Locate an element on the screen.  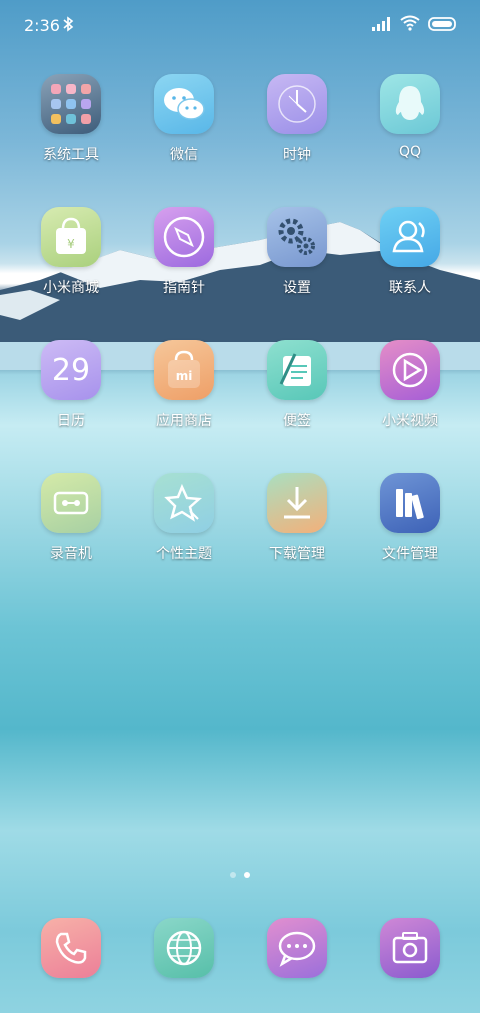
app-contacts: 联系人 is located at coordinates (410, 252).